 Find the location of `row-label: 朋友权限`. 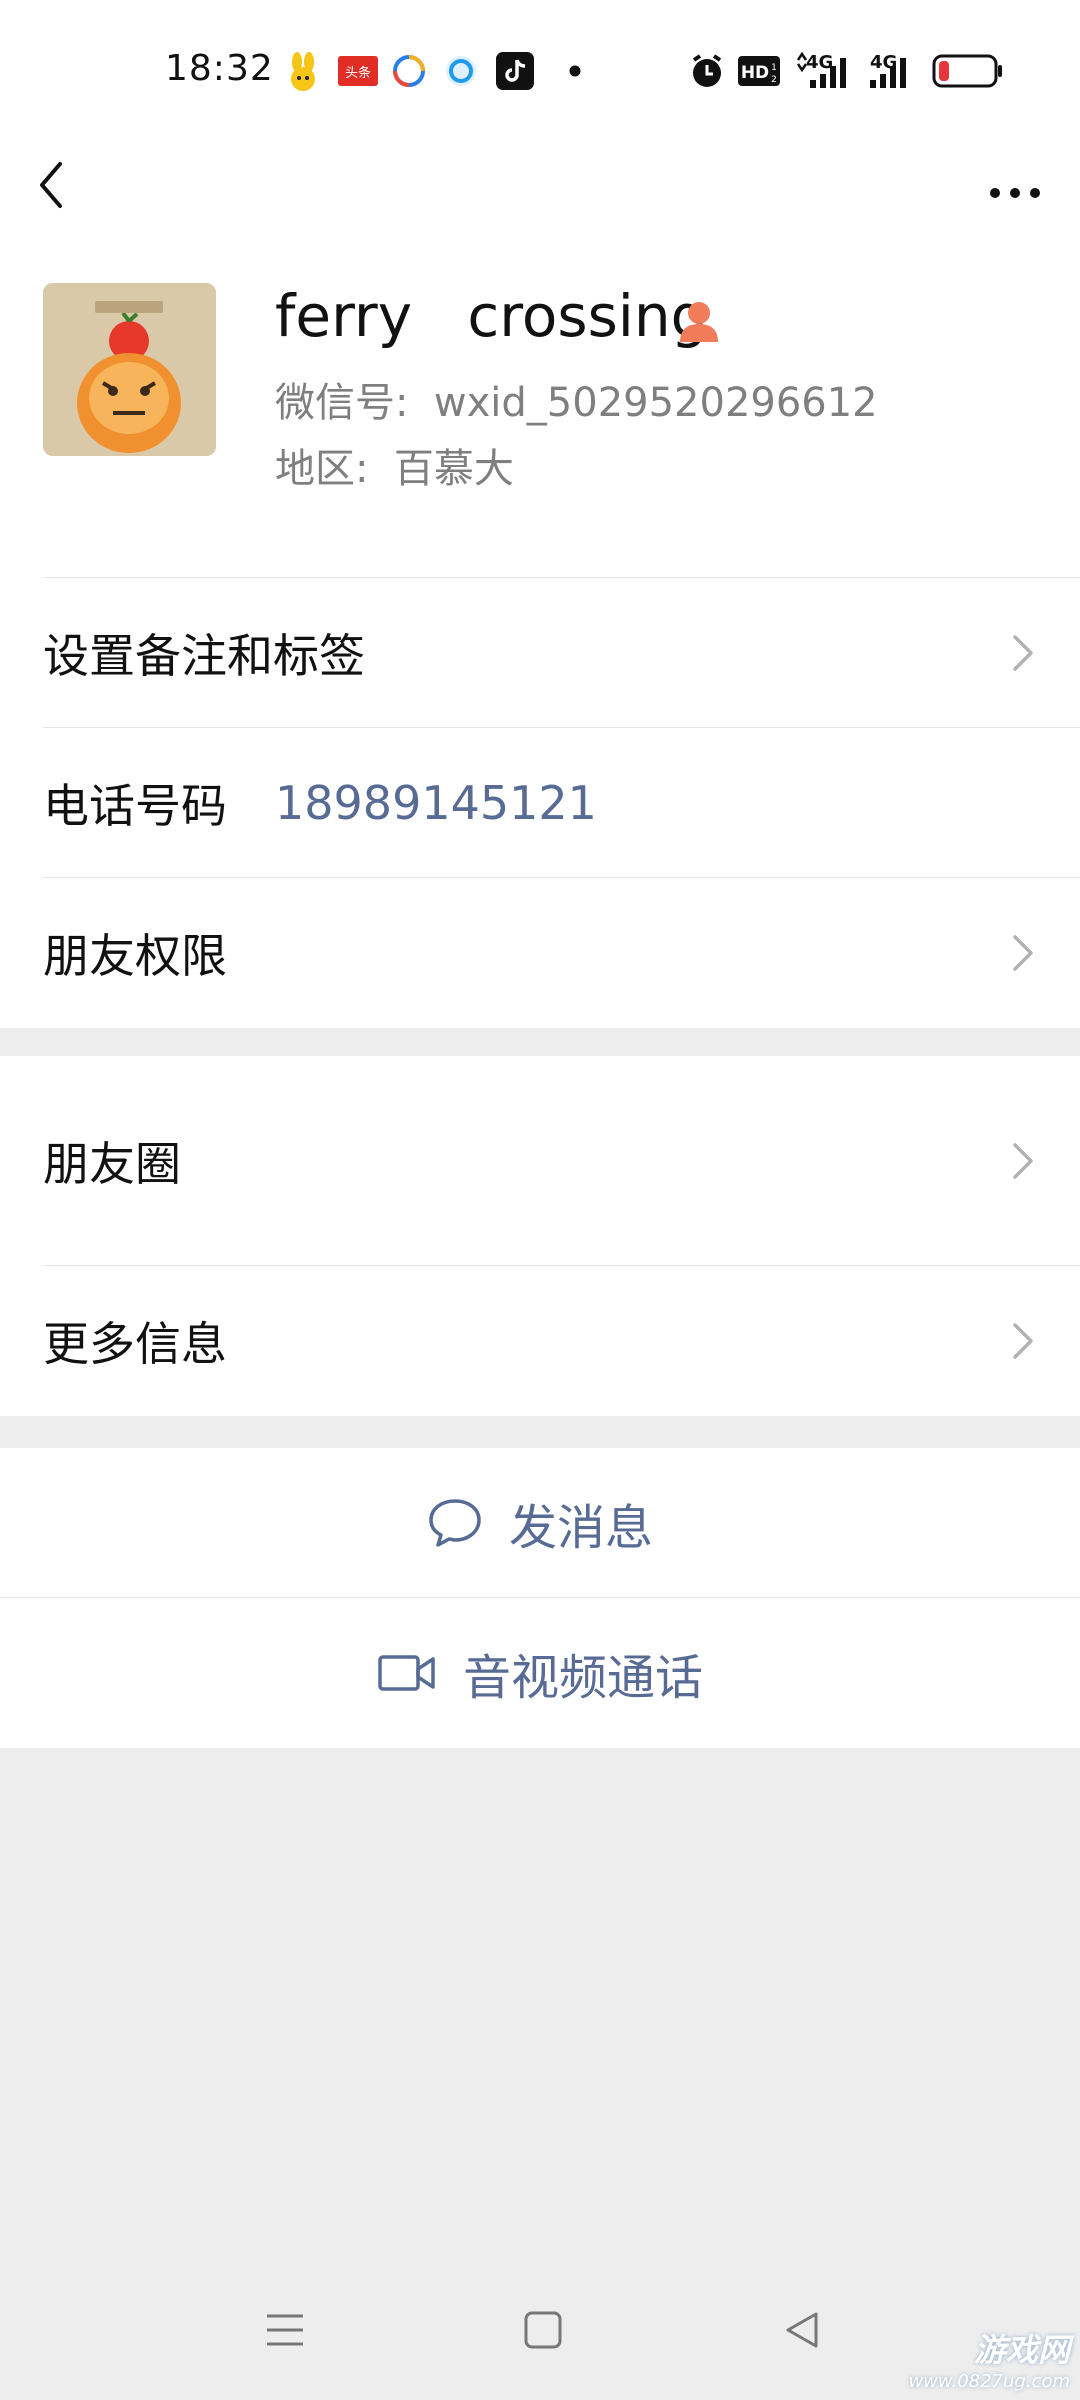

row-label: 朋友权限 is located at coordinates (135, 956).